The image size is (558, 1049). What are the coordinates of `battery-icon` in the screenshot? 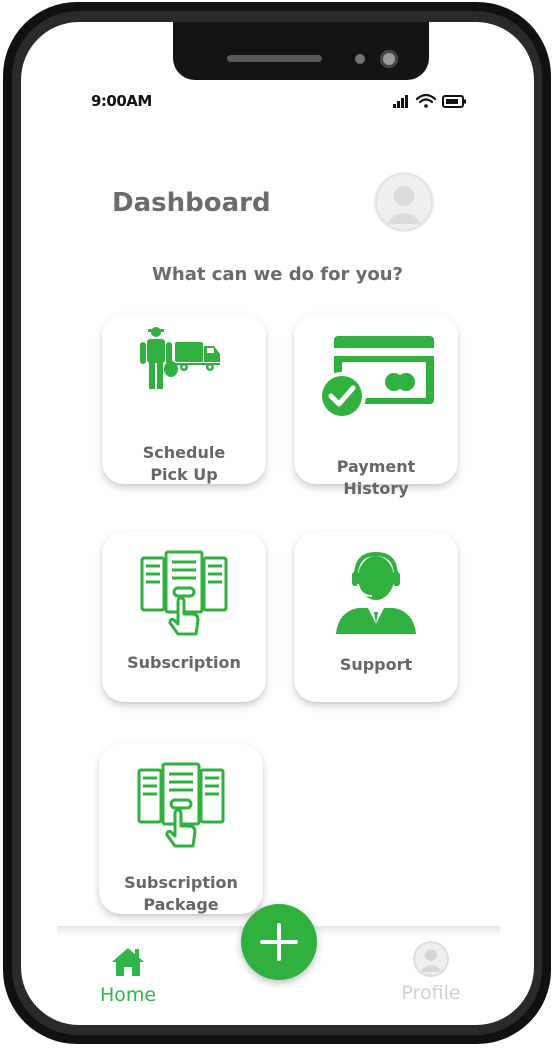 It's located at (454, 101).